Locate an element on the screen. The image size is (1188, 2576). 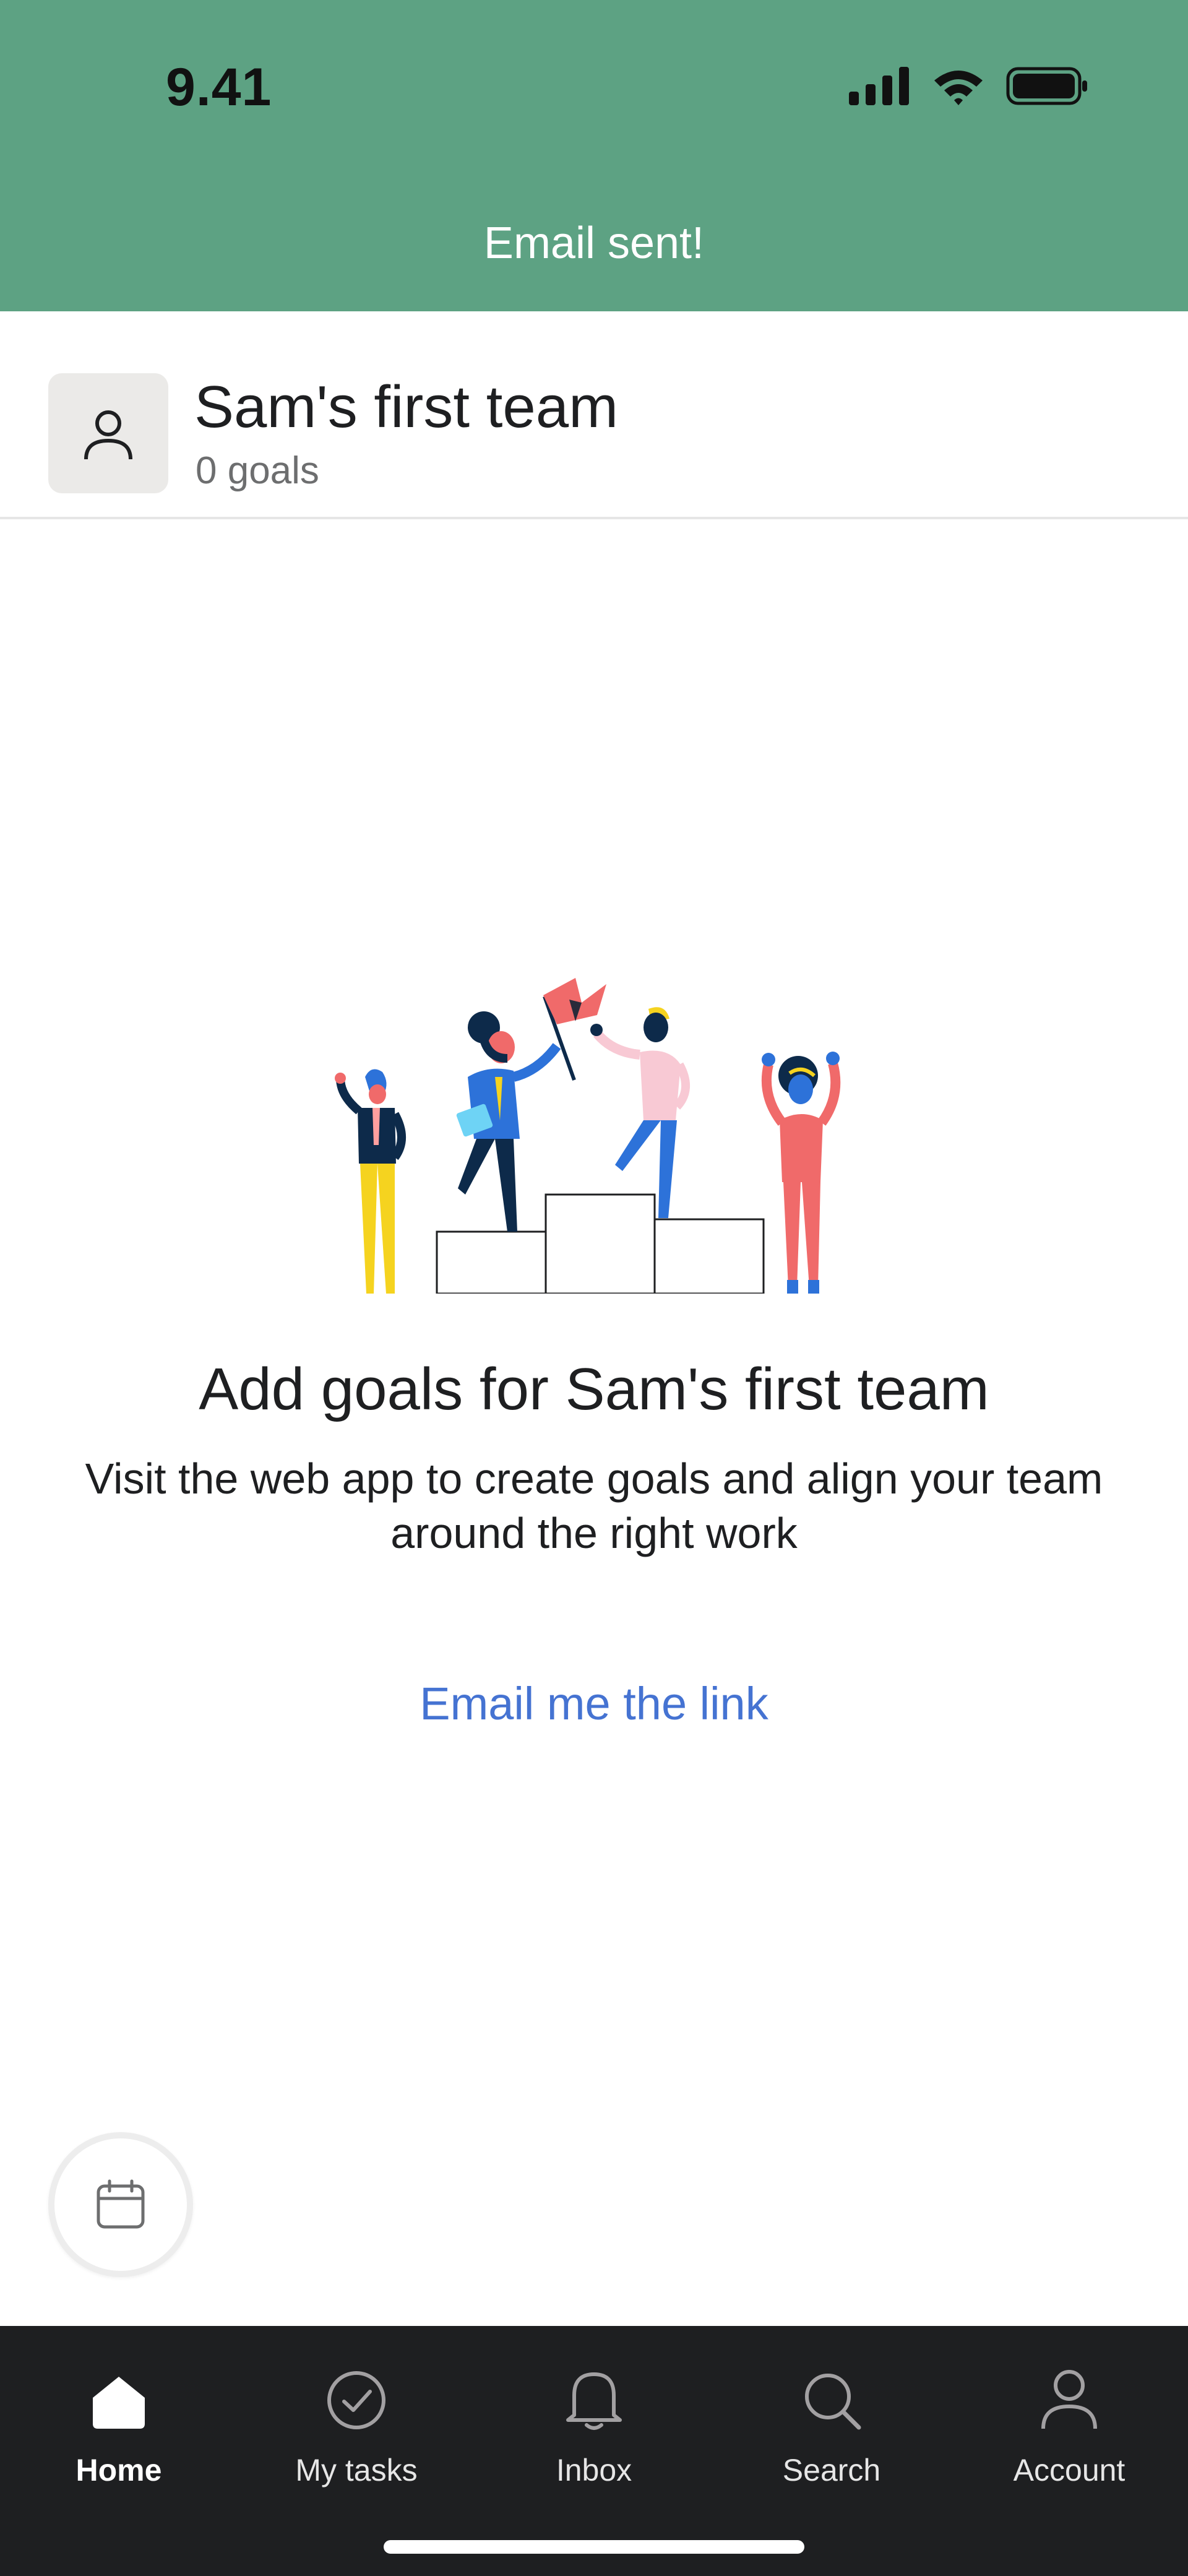
person-cheering-figure is located at coordinates (801, 1173).